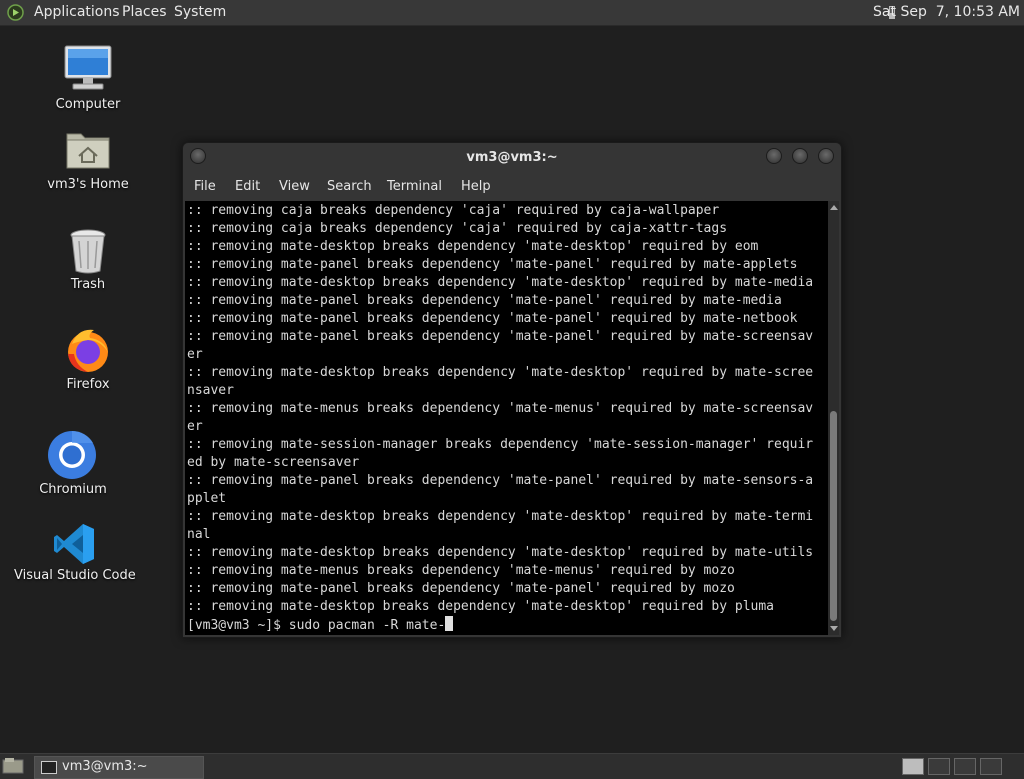 This screenshot has width=1024, height=779. What do you see at coordinates (273, 462) in the screenshot?
I see `terminal-line: ed by mate-screensaver` at bounding box center [273, 462].